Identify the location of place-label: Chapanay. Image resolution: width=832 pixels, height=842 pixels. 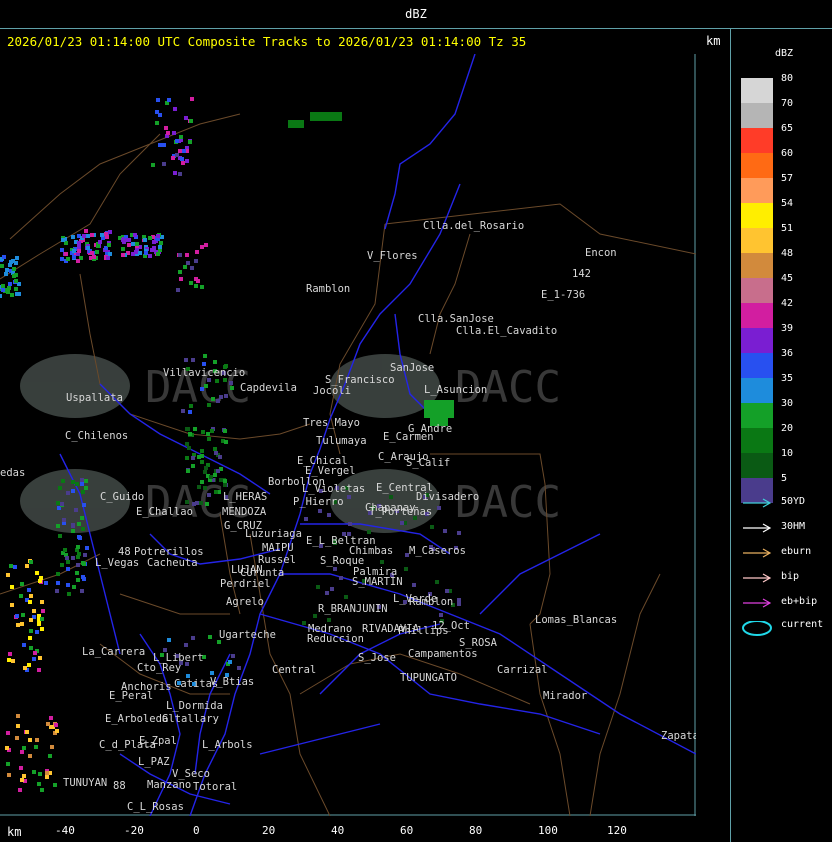
(390, 508).